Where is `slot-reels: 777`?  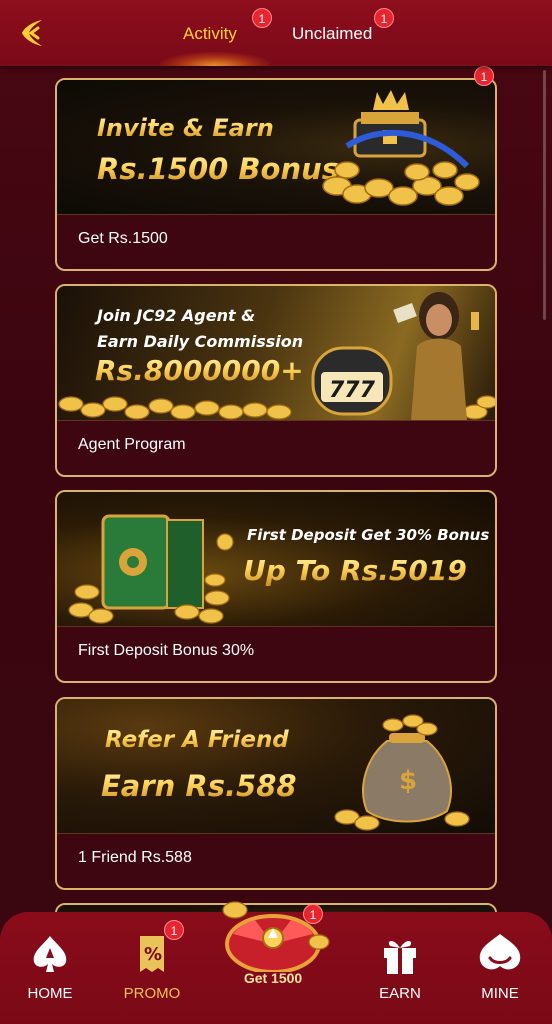 slot-reels: 777 is located at coordinates (352, 390).